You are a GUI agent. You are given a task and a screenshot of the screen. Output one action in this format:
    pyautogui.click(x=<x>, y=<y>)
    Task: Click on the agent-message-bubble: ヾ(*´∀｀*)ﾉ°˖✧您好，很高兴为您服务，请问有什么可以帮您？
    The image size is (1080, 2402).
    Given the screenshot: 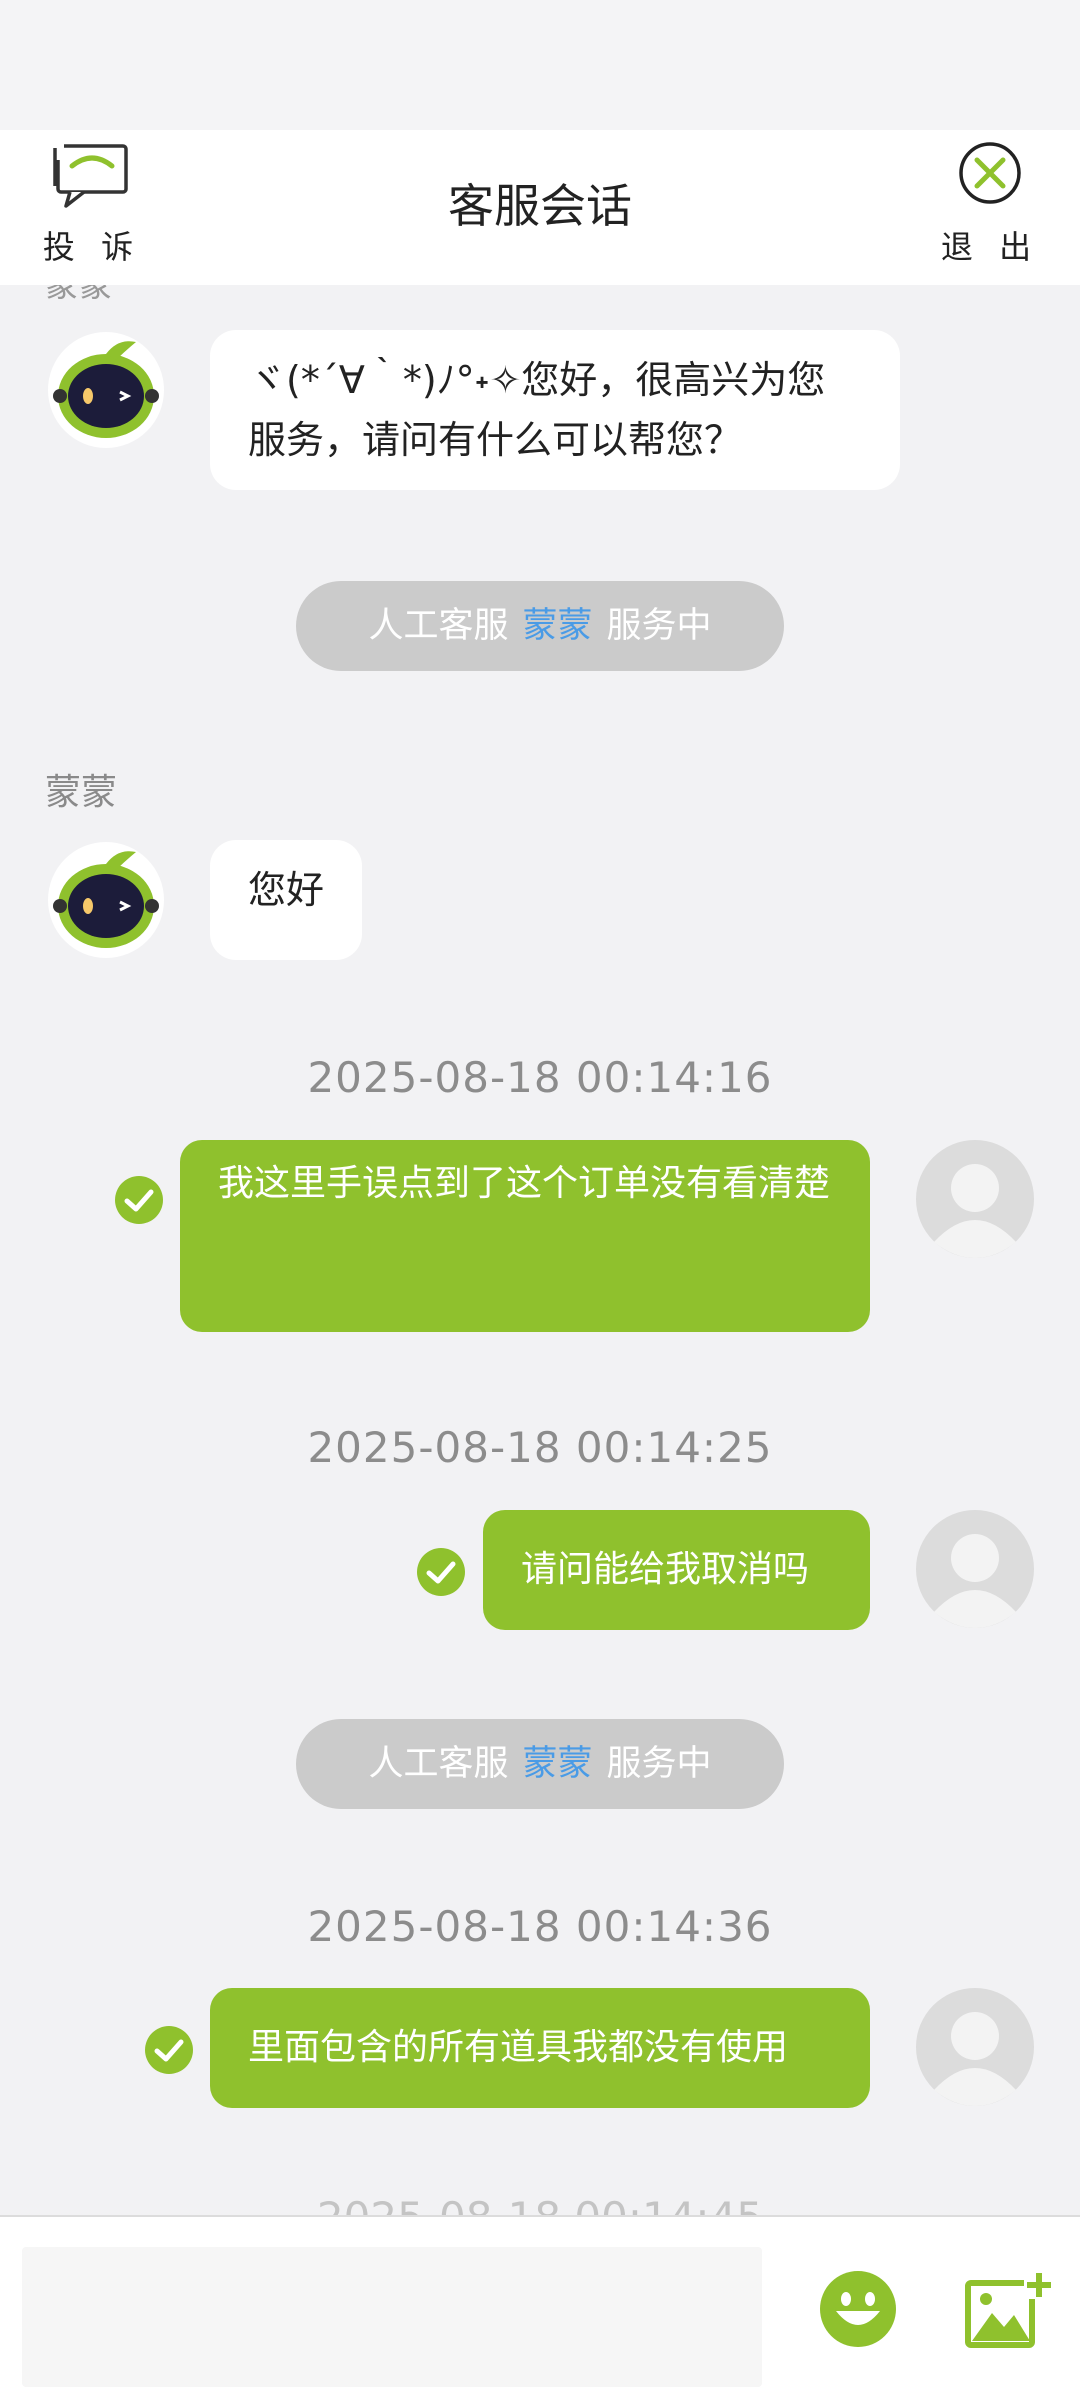 What is the action you would take?
    pyautogui.click(x=555, y=410)
    